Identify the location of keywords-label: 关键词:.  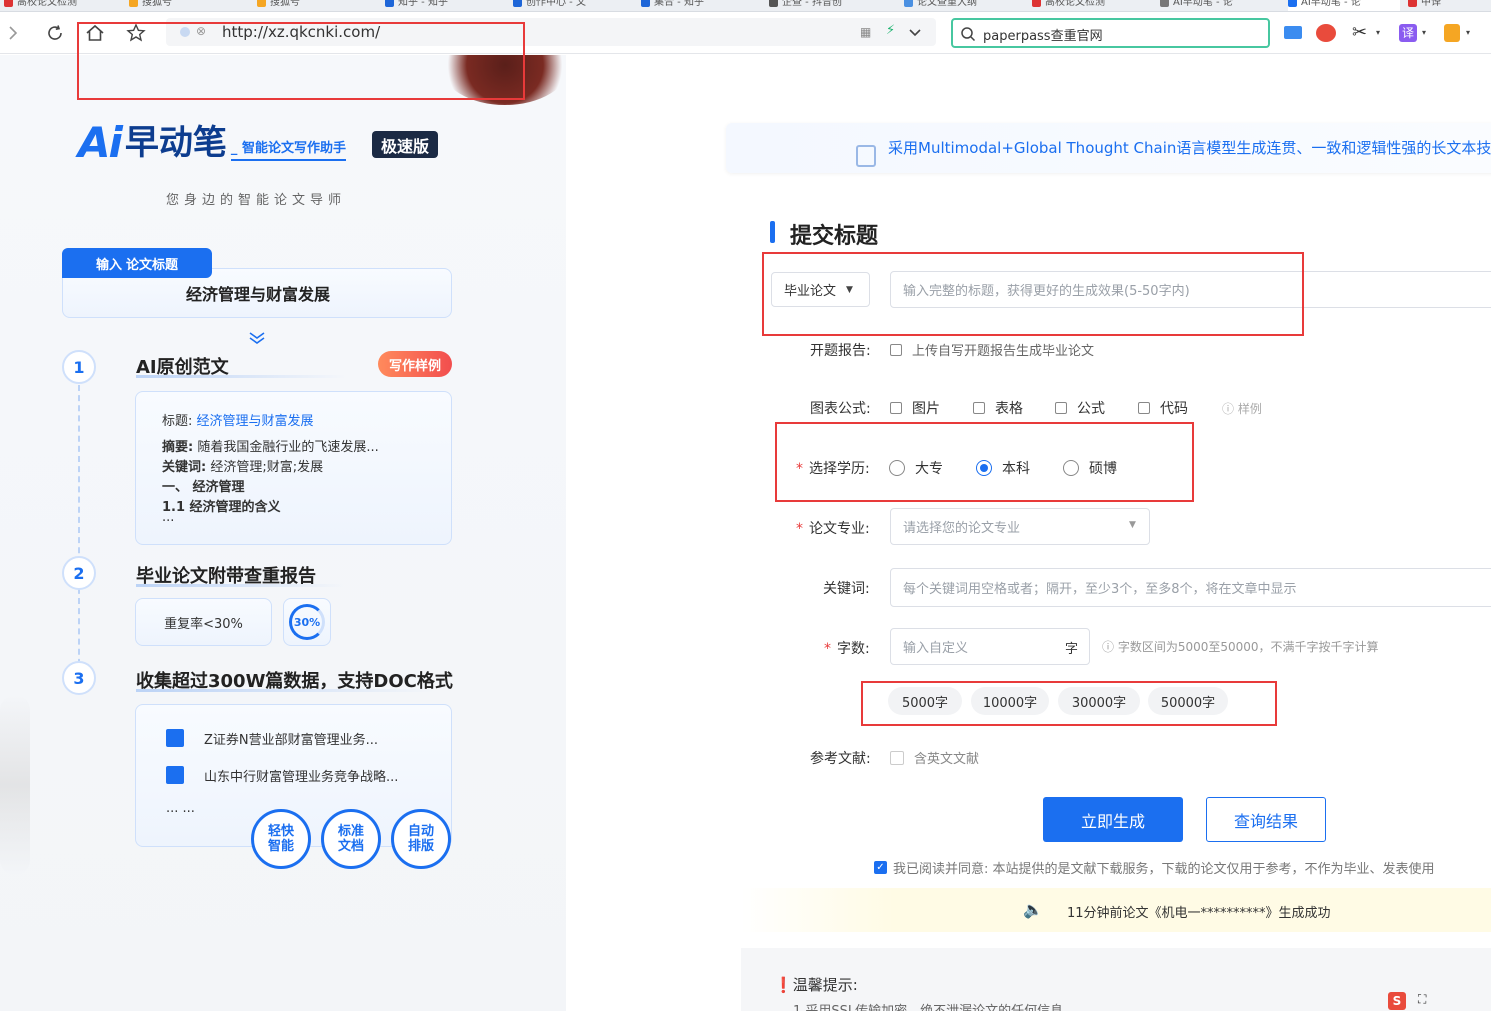
(846, 589).